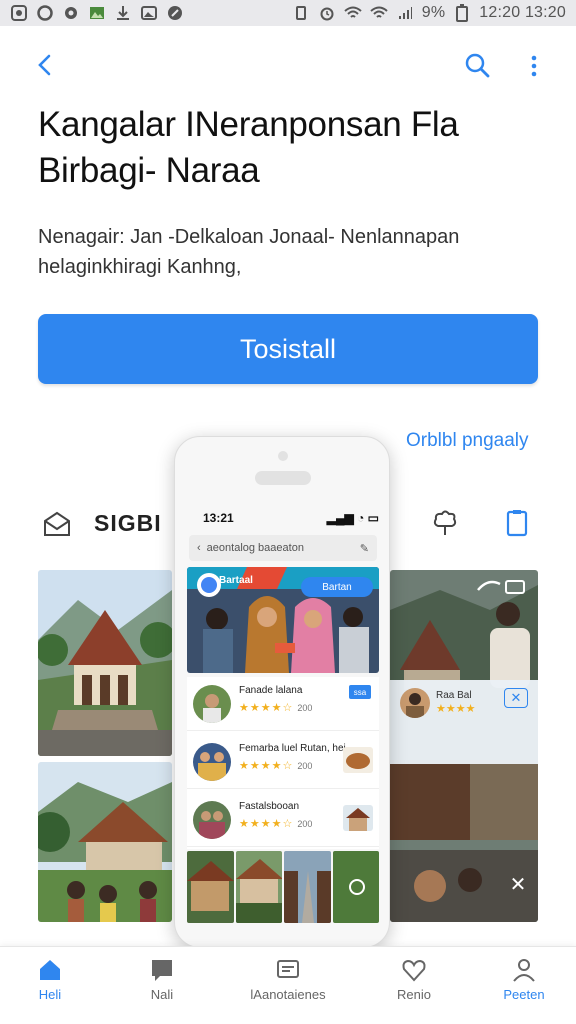  I want to click on phone-search-bar: ‹ aeontalog baaeaton ✎, so click(283, 548).